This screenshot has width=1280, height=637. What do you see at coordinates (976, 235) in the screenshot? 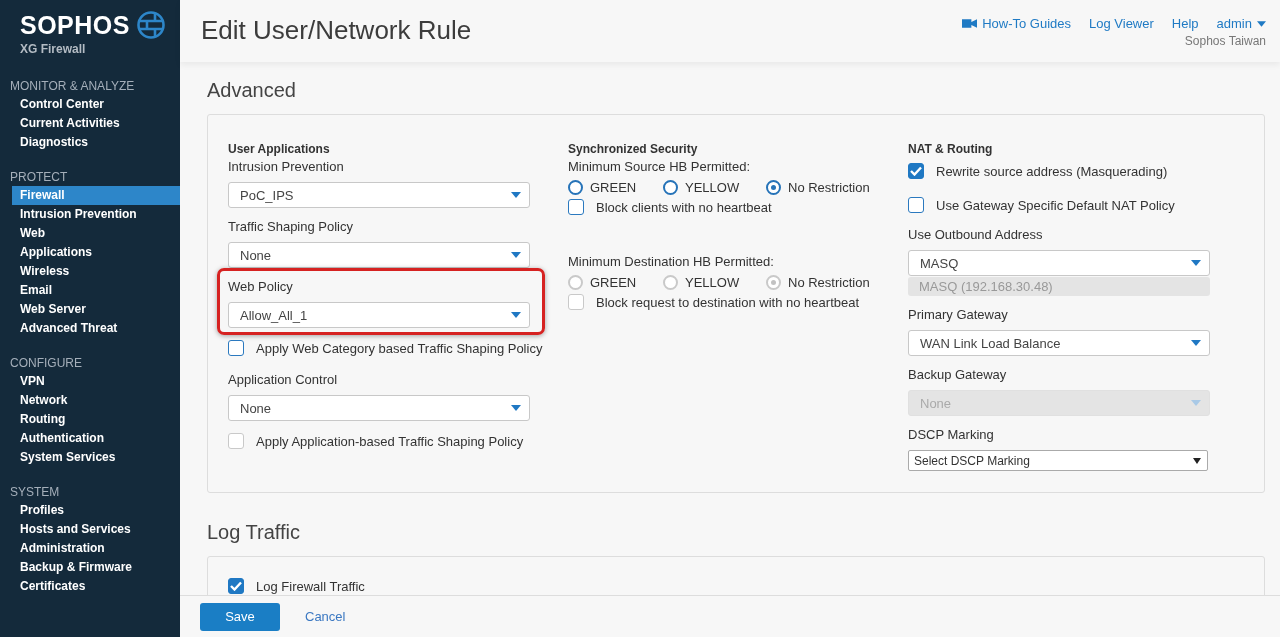
I see `field-label: Use Outbound Address` at bounding box center [976, 235].